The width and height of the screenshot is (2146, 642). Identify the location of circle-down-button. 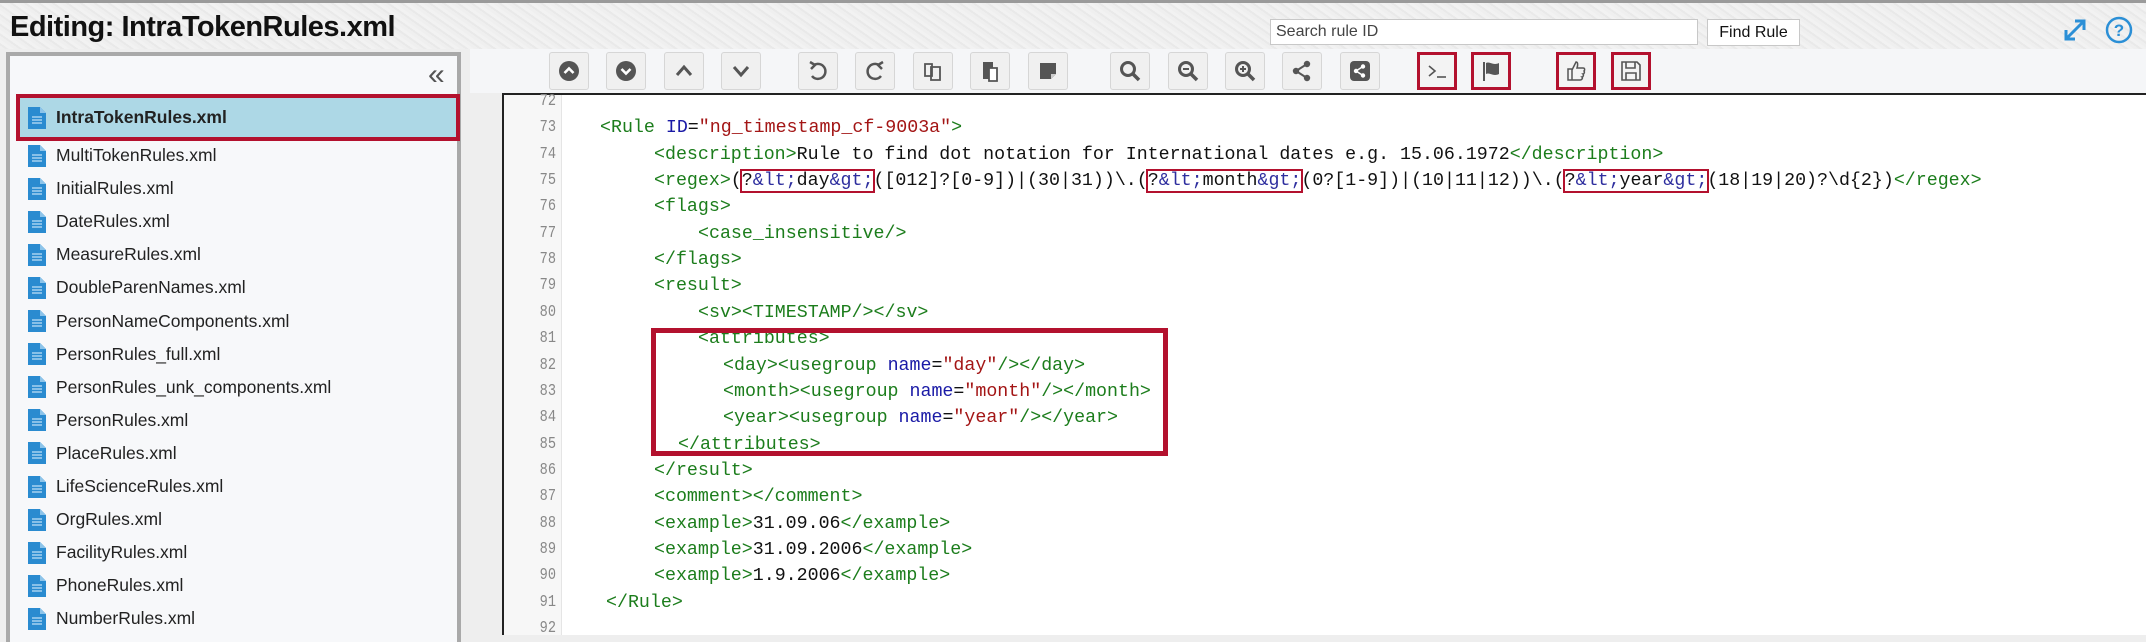
(626, 71).